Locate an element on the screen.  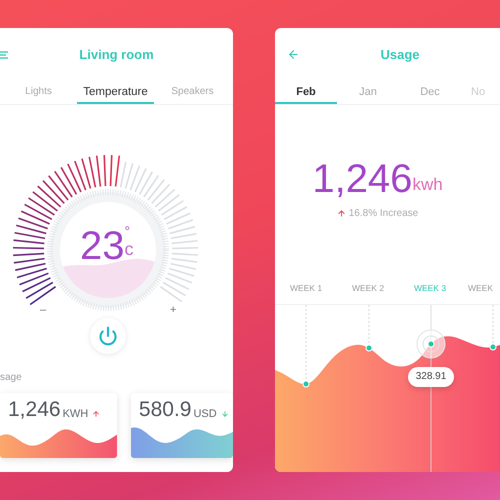
month-tab: Jan is located at coordinates (368, 93).